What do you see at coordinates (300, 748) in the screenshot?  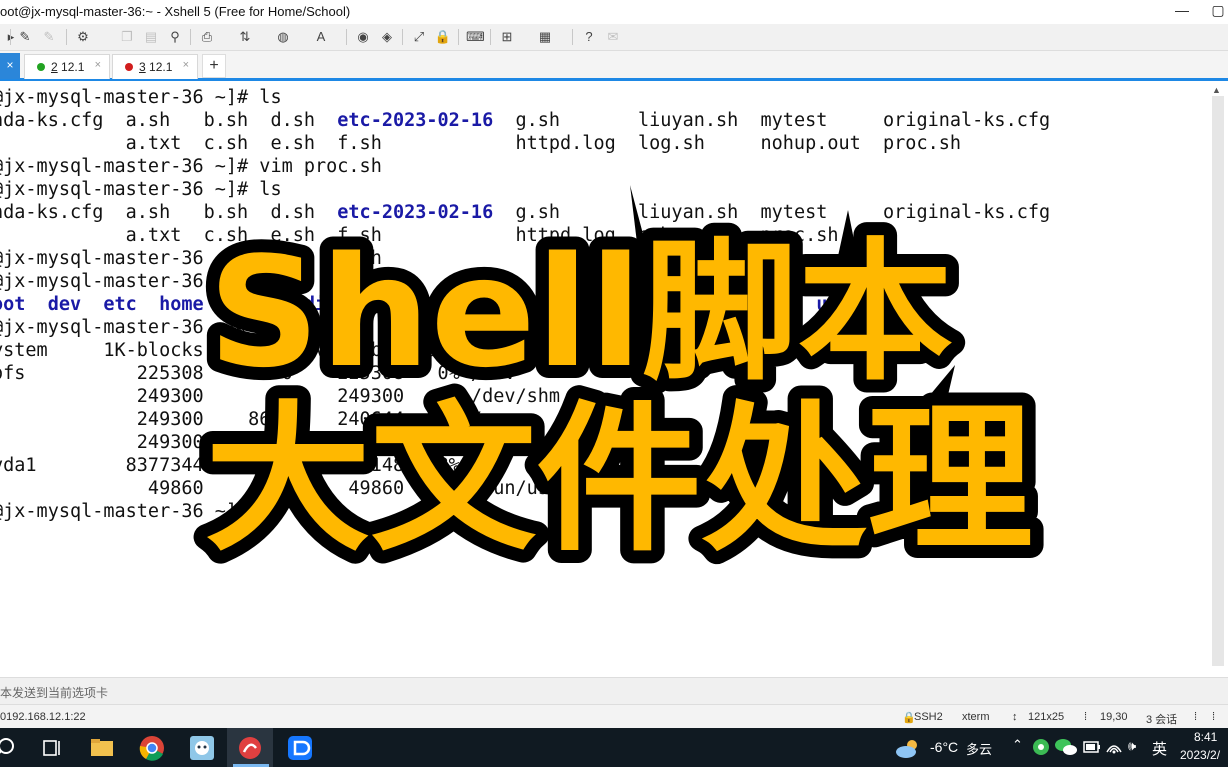 I see `dingtalk-icon` at bounding box center [300, 748].